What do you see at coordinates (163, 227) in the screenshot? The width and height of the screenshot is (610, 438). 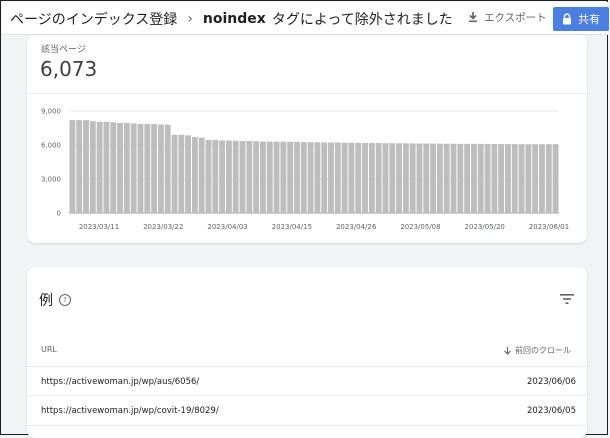 I see `x-tick-label: 2023/03/22` at bounding box center [163, 227].